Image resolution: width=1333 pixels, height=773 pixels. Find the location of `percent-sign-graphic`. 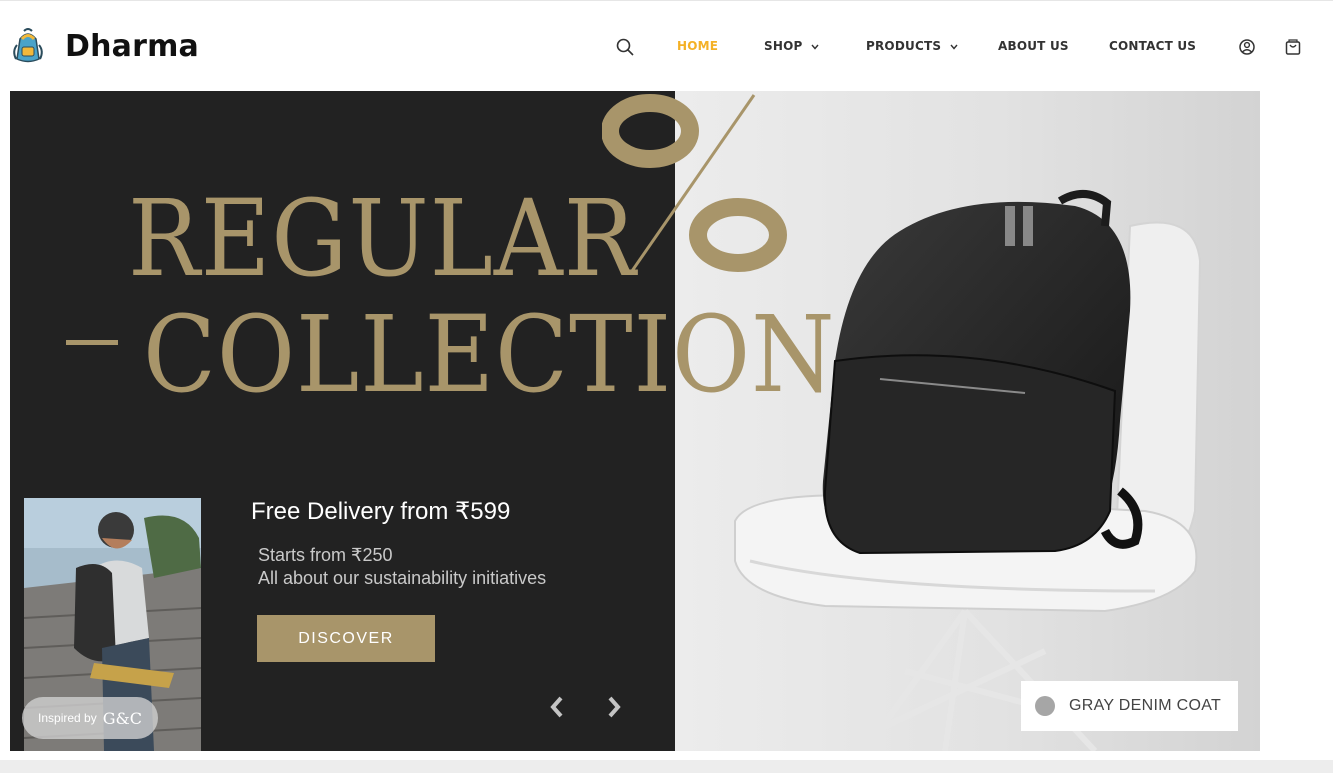

percent-sign-graphic is located at coordinates (694, 183).